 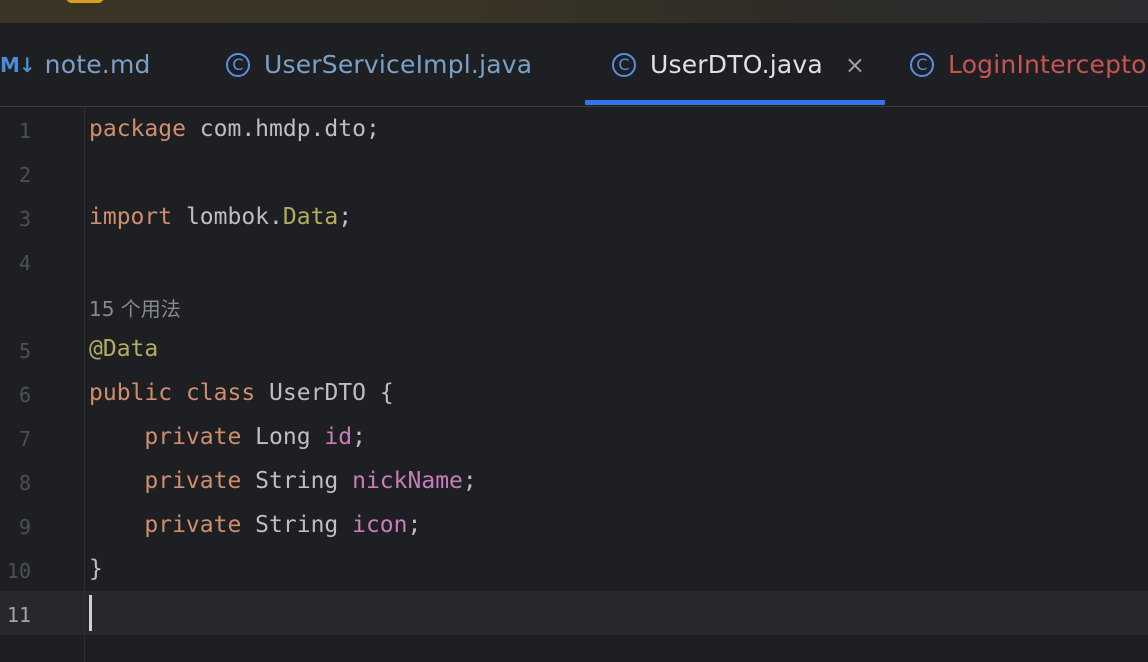 What do you see at coordinates (15, 219) in the screenshot?
I see `line-number: 3` at bounding box center [15, 219].